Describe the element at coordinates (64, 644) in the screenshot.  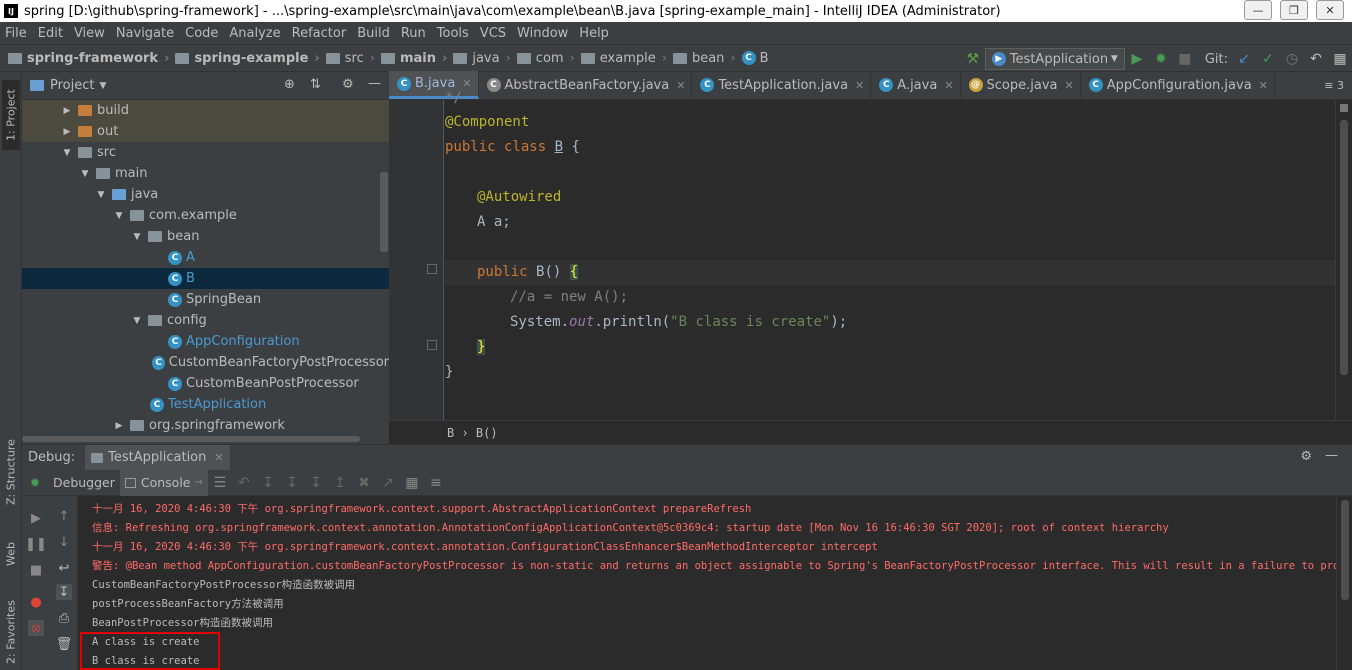
I see `trash-icon: 🗑` at that location.